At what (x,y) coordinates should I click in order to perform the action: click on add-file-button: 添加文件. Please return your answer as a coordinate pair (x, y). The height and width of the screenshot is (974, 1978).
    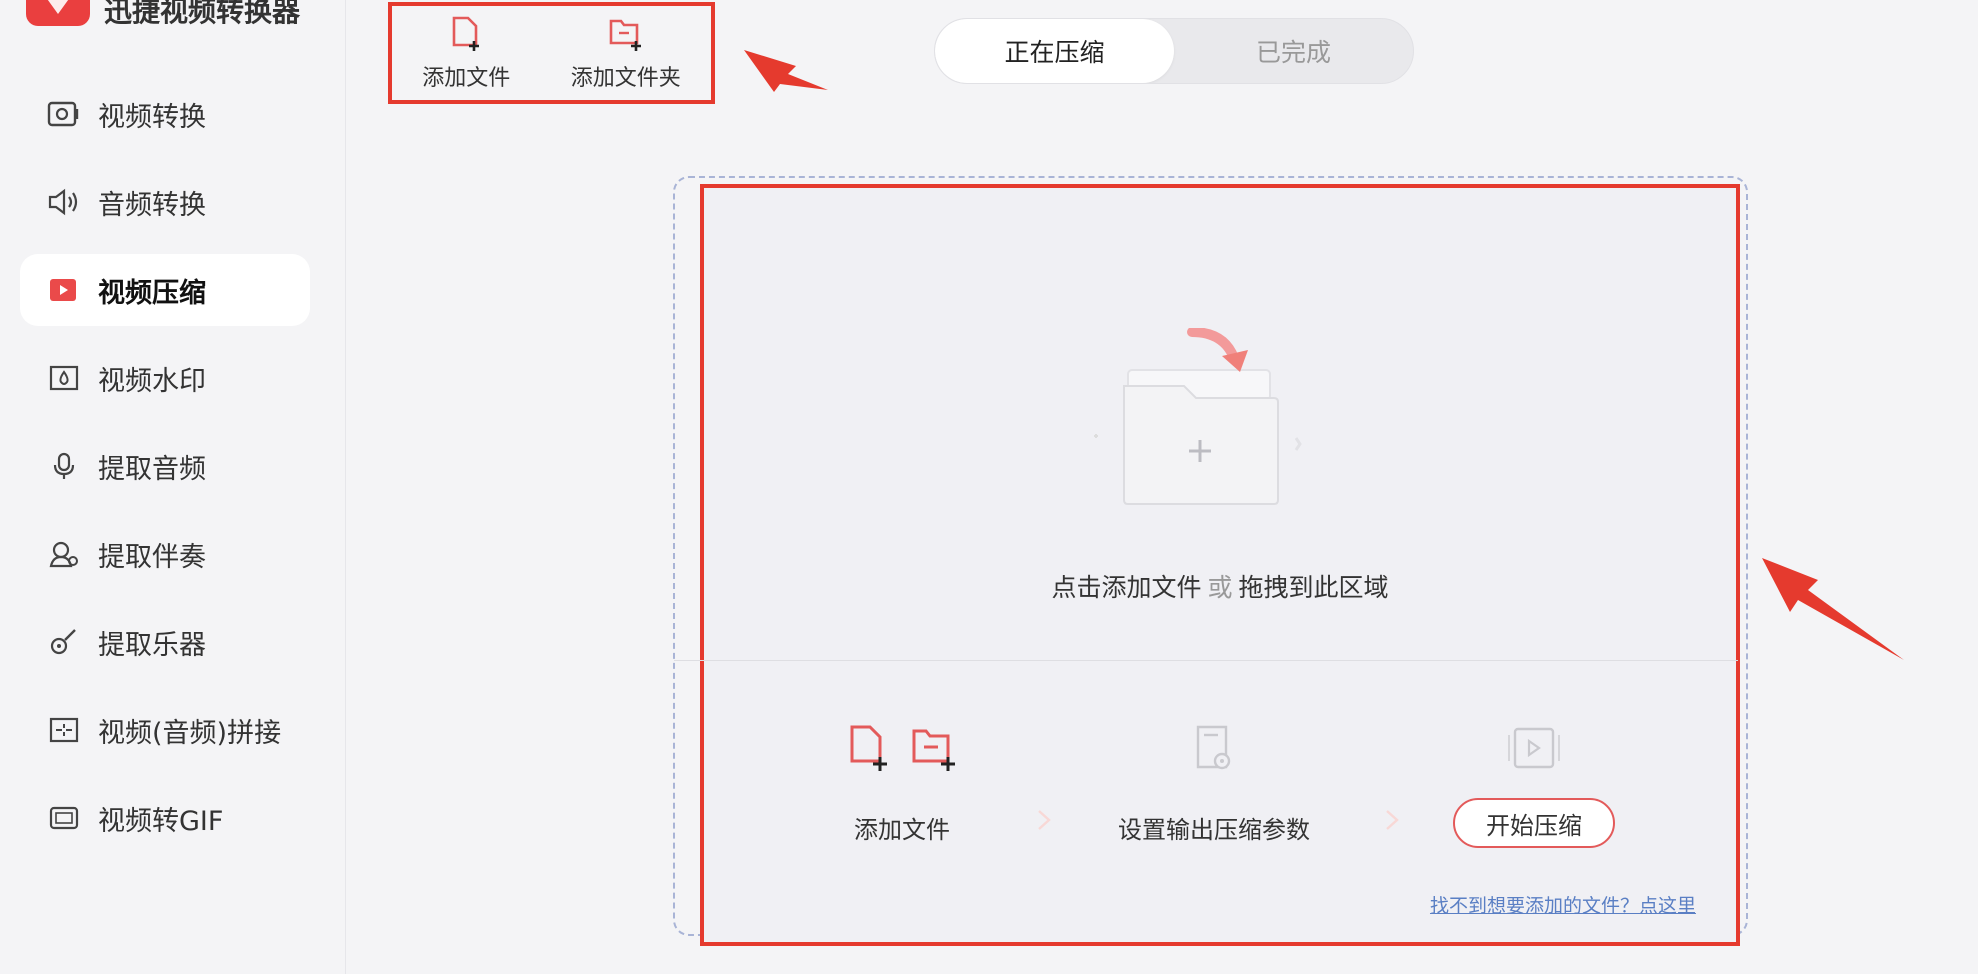
    Looking at the image, I should click on (466, 53).